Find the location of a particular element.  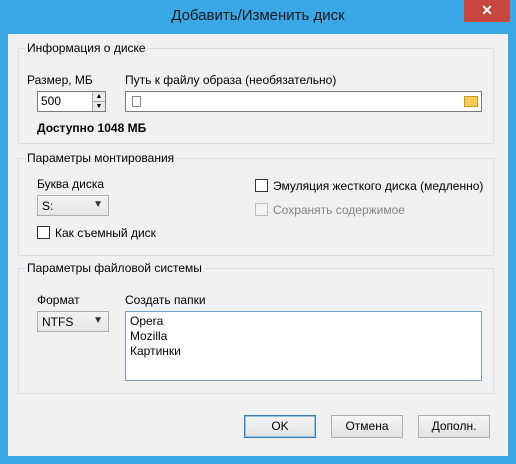

drive-letter-label: Буква диска is located at coordinates (71, 184).